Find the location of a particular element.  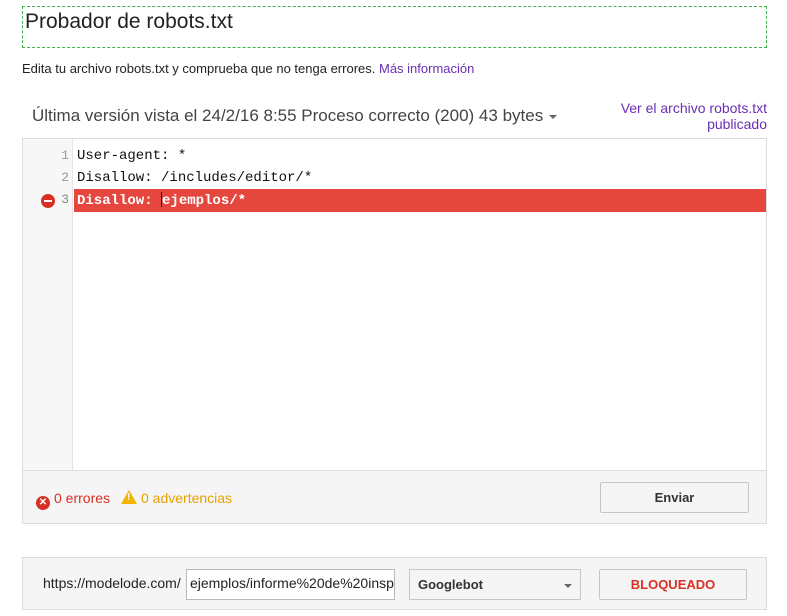

page-title: Probador de robots.txt is located at coordinates (394, 27).